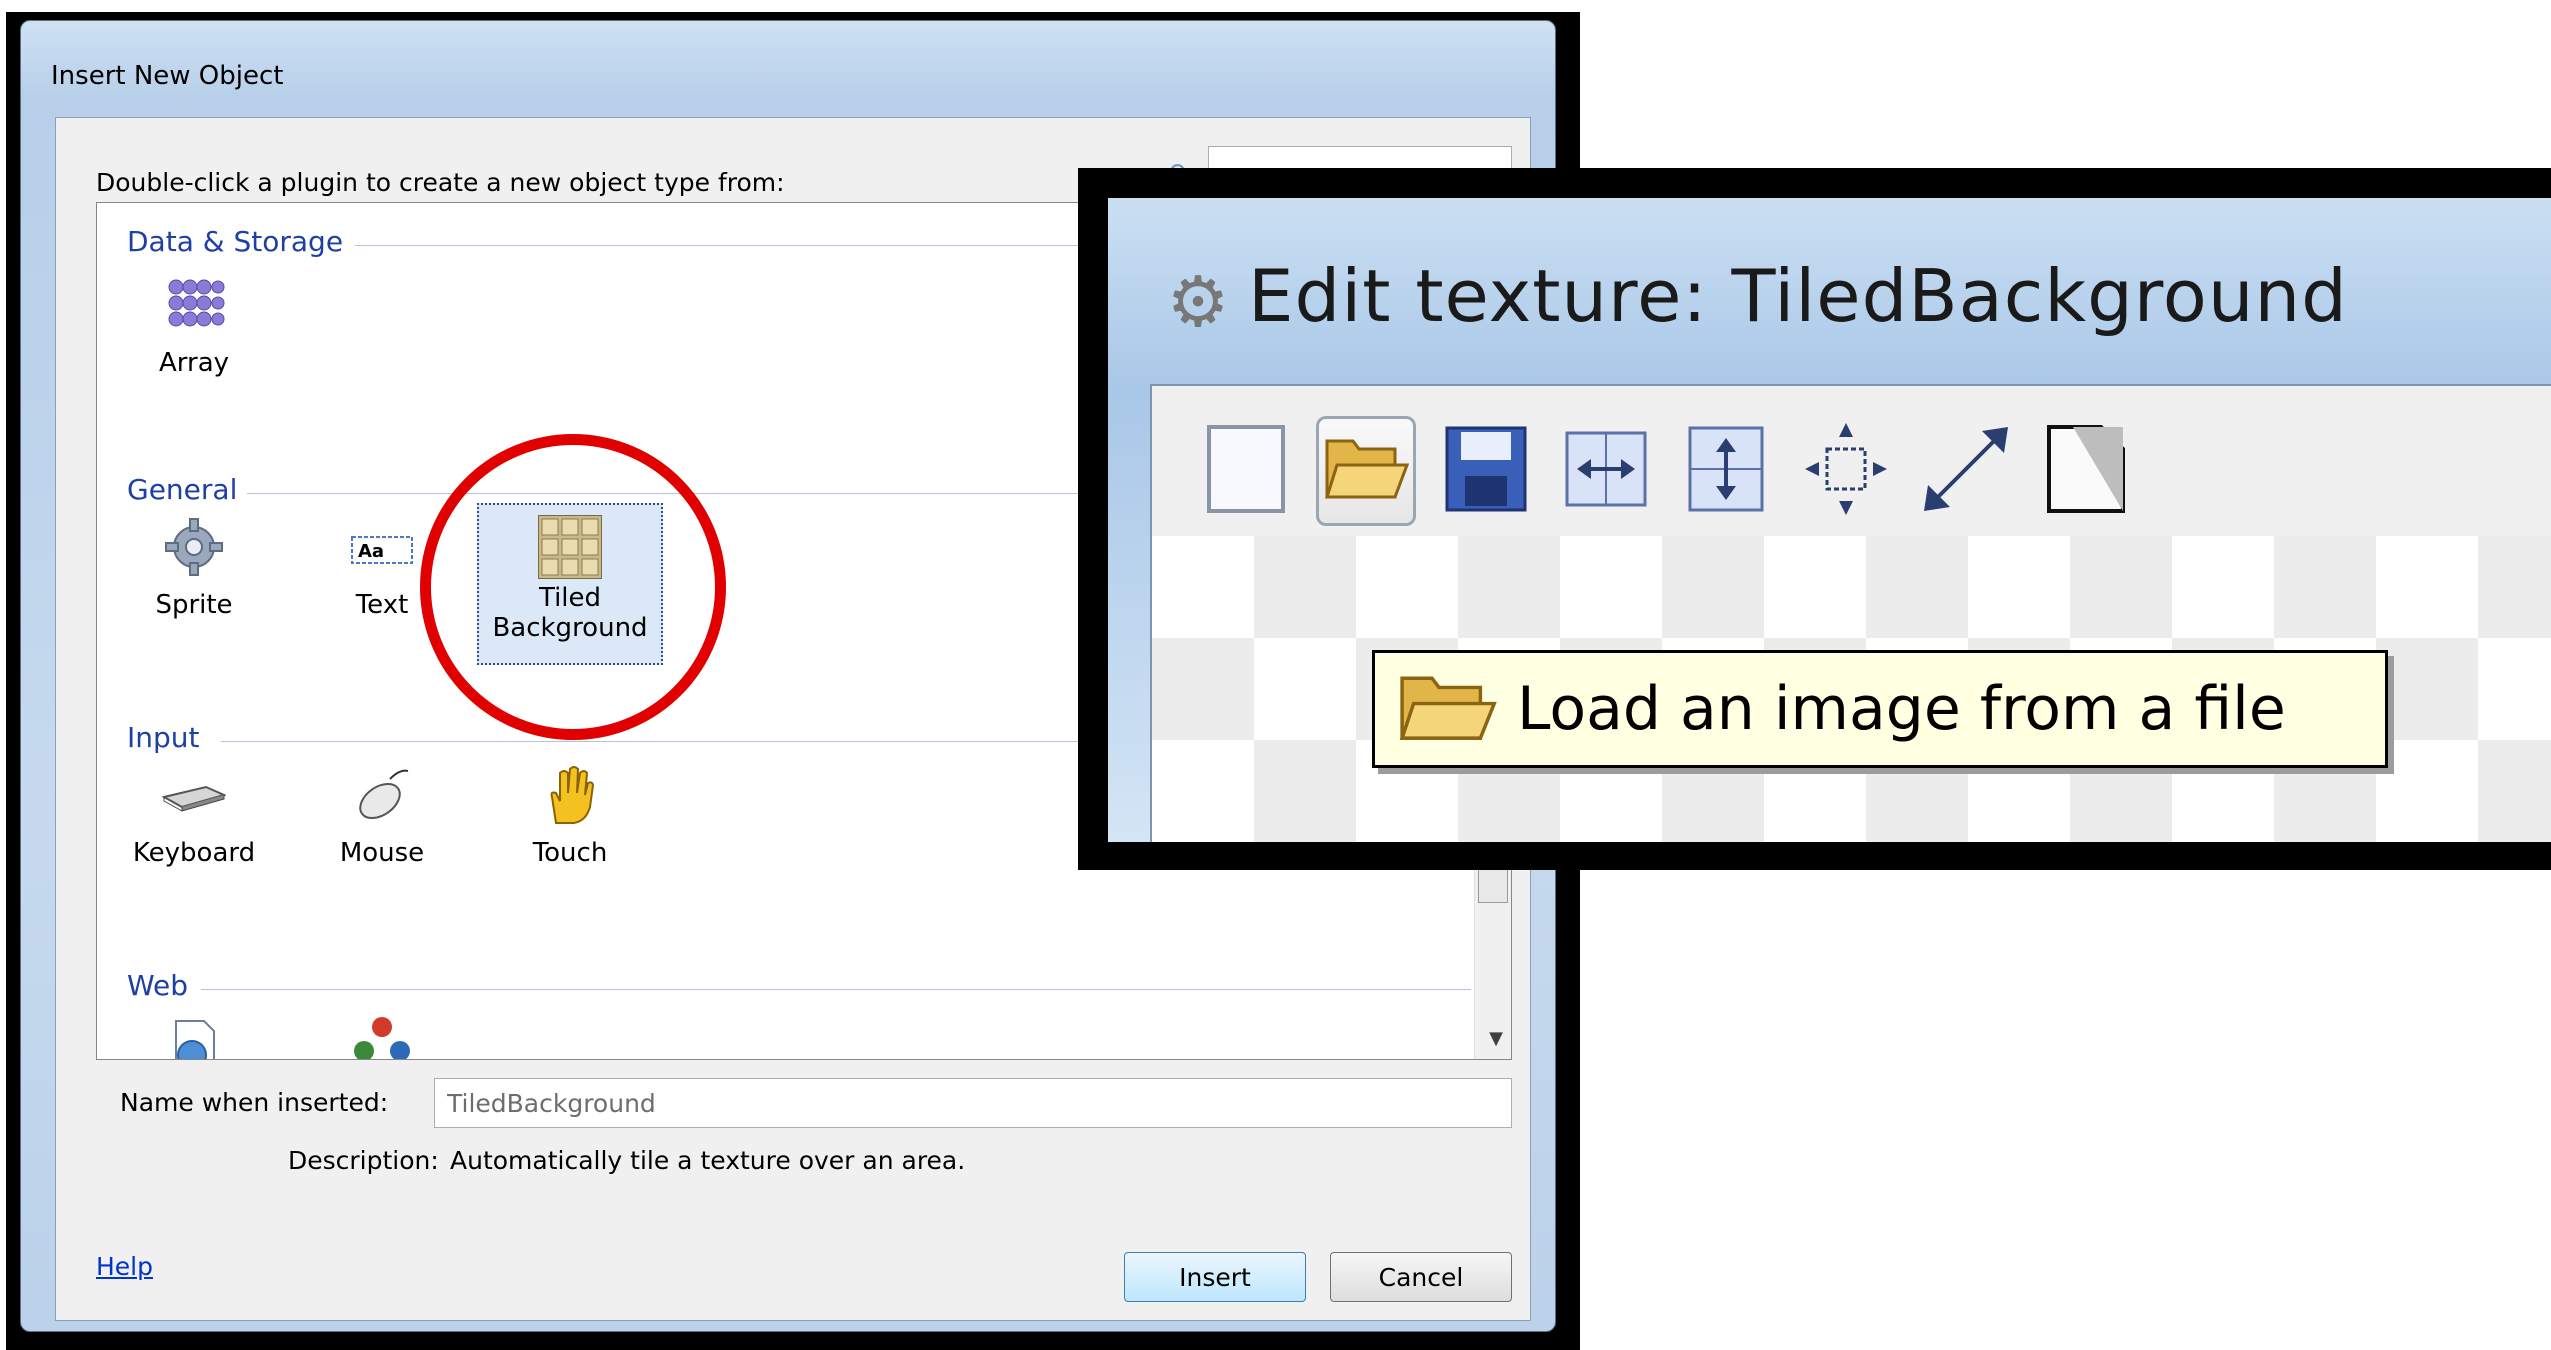  I want to click on browser-icon, so click(194, 1035).